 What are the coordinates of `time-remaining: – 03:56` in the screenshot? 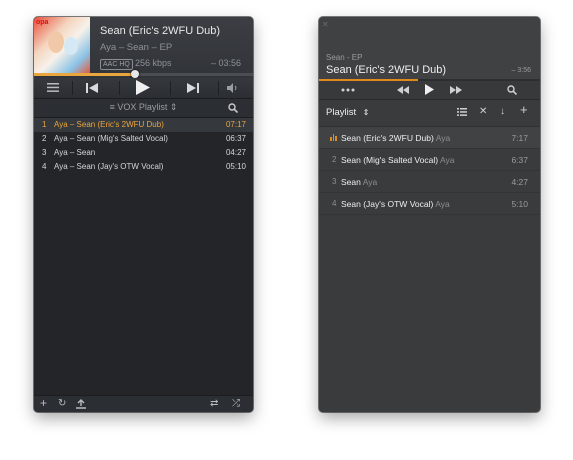 It's located at (226, 63).